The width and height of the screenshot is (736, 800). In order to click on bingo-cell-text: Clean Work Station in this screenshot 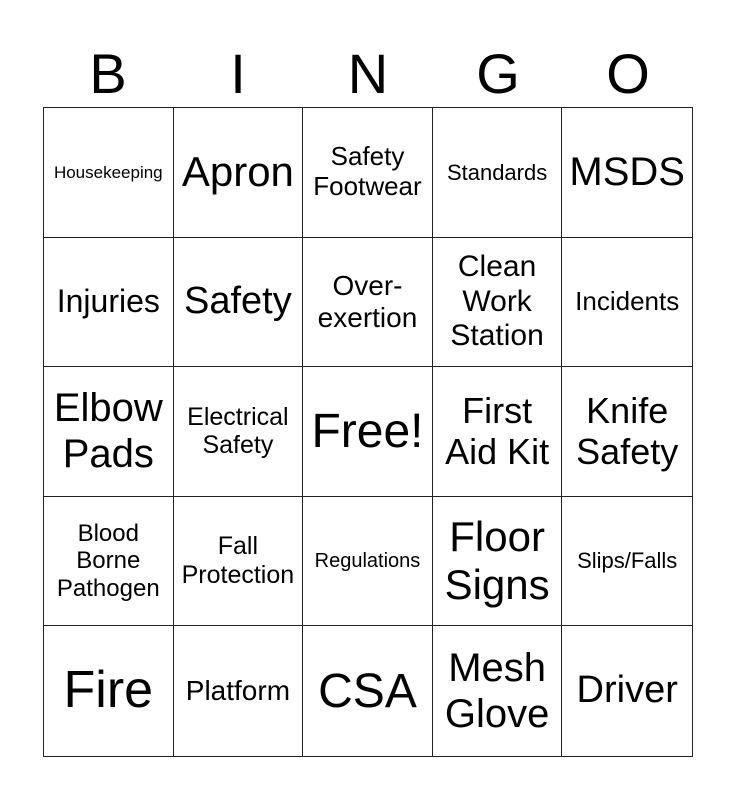, I will do `click(497, 301)`.